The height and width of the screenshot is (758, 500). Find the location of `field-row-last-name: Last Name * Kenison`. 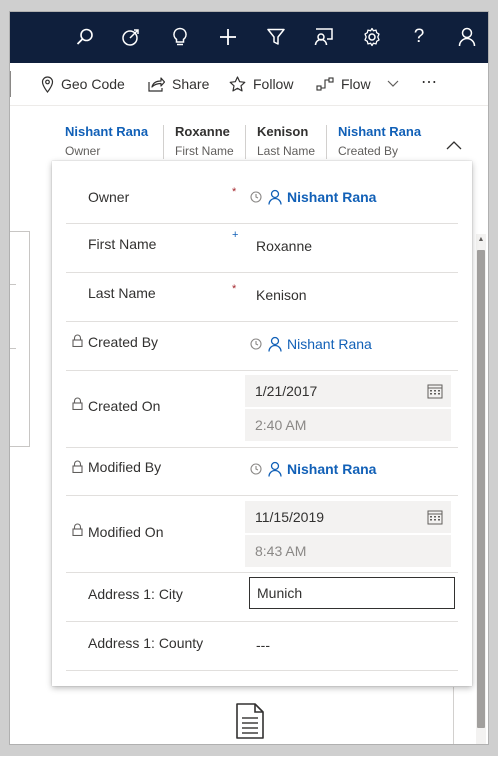

field-row-last-name: Last Name * Kenison is located at coordinates (262, 297).